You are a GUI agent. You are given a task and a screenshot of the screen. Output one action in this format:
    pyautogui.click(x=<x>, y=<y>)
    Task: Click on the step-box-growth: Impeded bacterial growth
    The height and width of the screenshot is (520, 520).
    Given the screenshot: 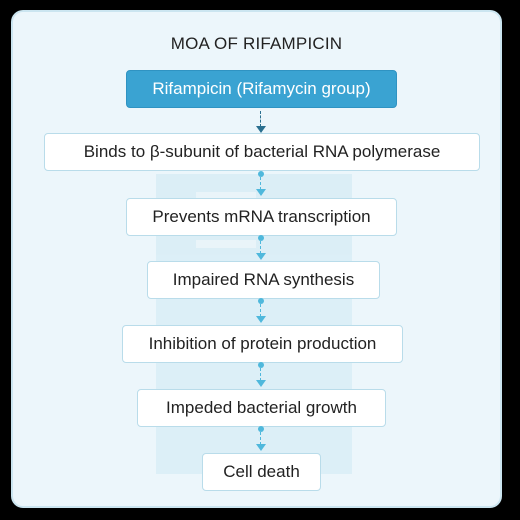 What is the action you would take?
    pyautogui.click(x=261, y=408)
    